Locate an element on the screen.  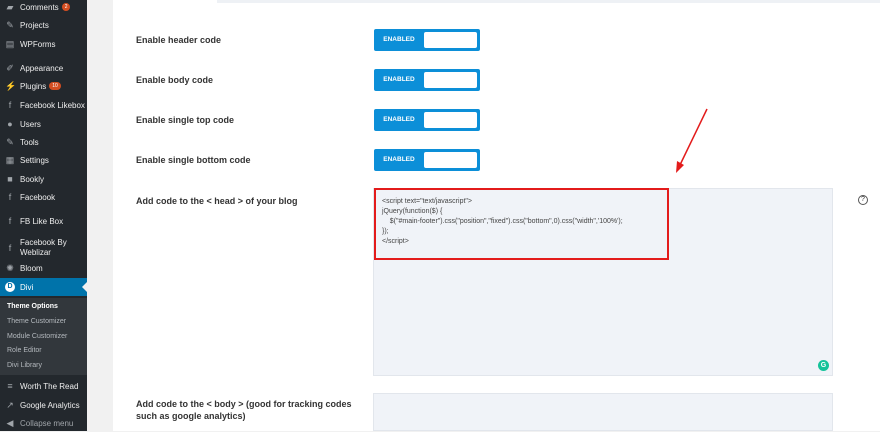
submenu-item: Divi Library is located at coordinates (24, 365).